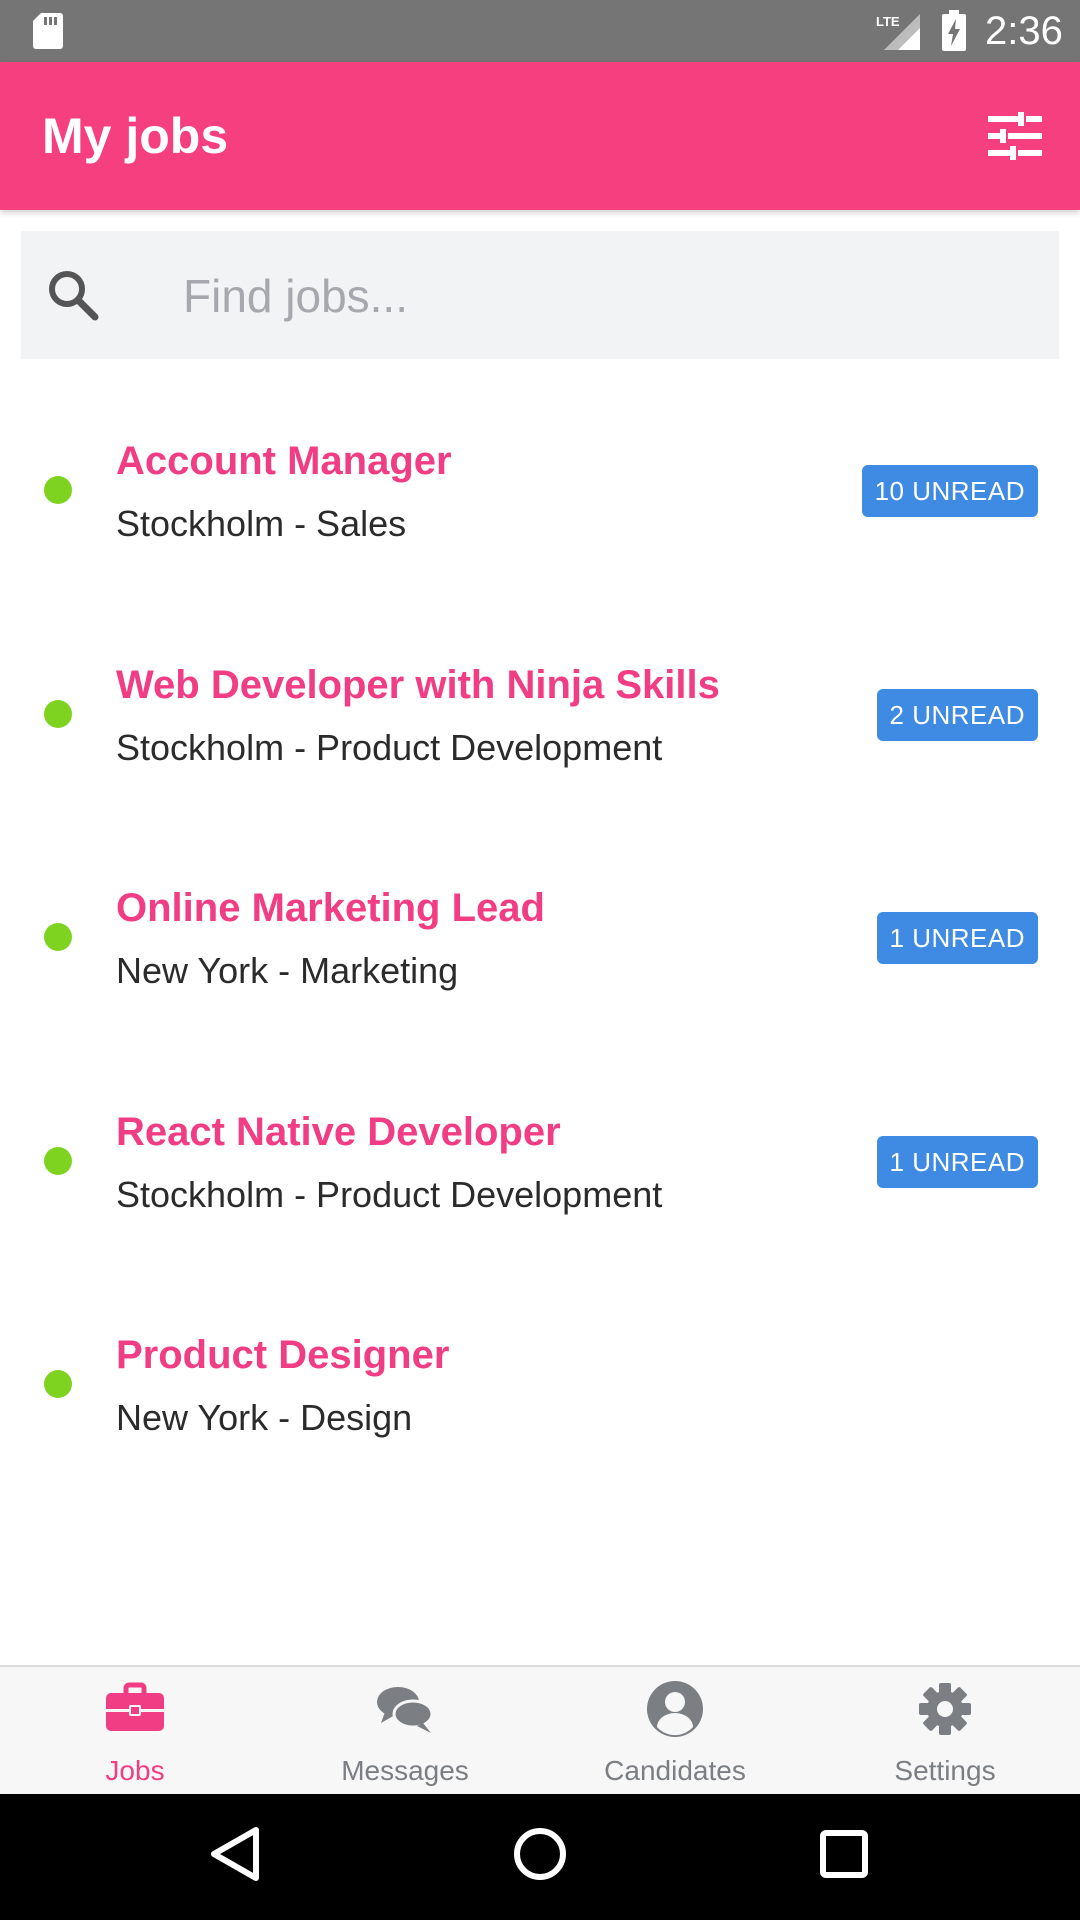 The width and height of the screenshot is (1080, 1920). I want to click on home-icon, so click(540, 1856).